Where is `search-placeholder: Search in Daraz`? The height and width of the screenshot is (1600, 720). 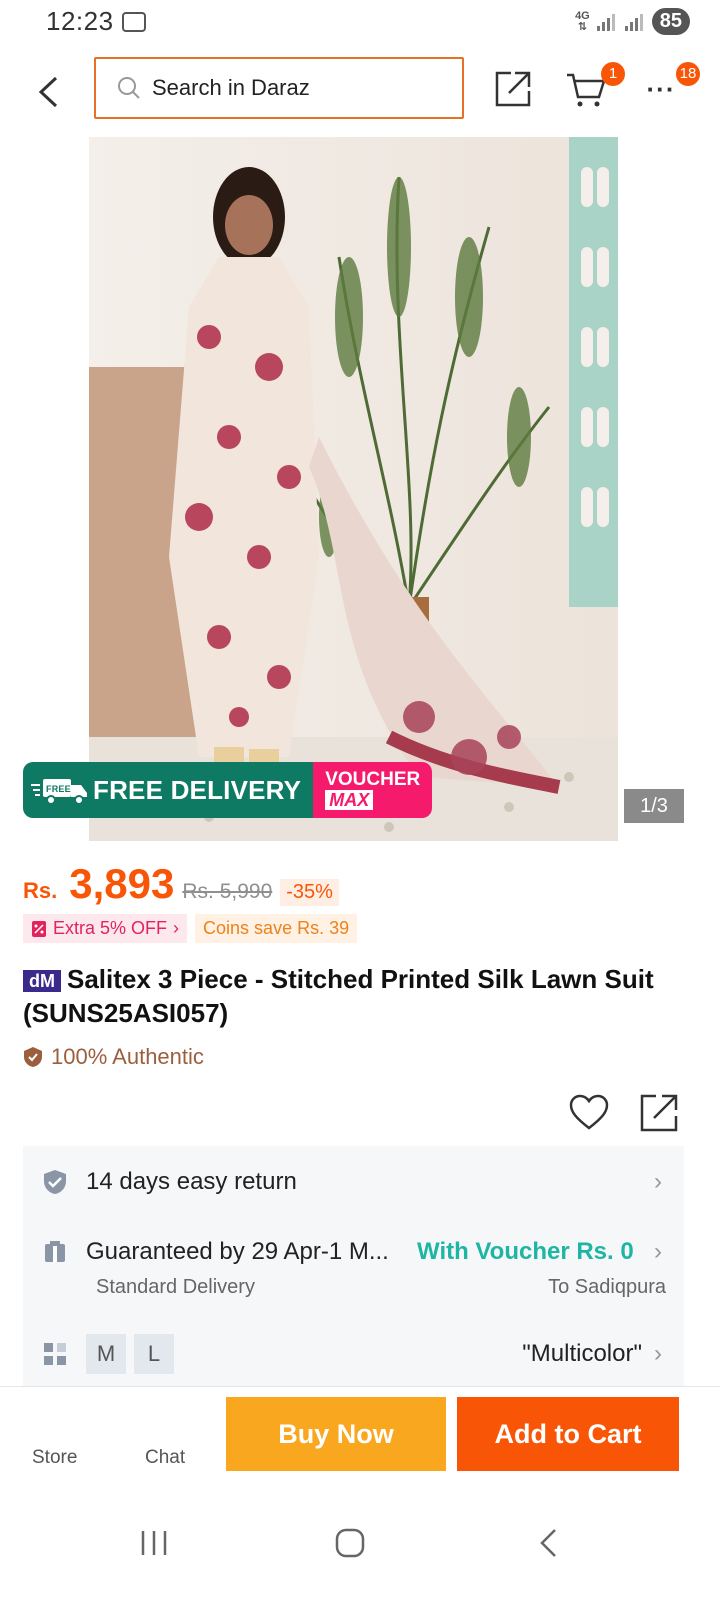
search-placeholder: Search in Daraz is located at coordinates (231, 87).